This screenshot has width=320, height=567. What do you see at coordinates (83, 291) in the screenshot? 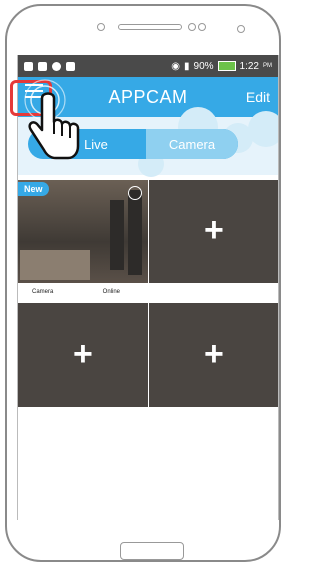
I see `camera-caption: Camera Online` at bounding box center [83, 291].